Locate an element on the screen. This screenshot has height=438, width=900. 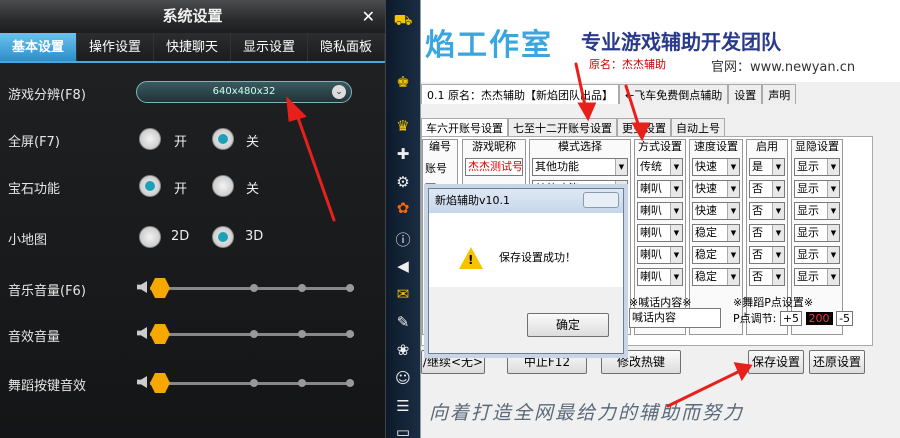
fullscreen-off-radio is located at coordinates (223, 139).